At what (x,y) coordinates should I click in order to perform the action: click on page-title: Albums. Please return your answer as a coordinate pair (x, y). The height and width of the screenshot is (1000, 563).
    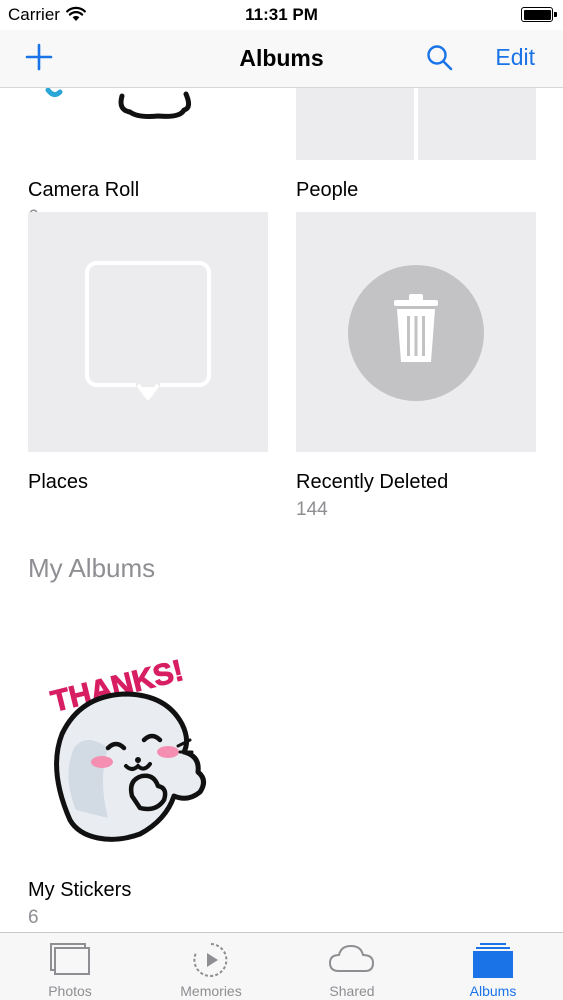
    Looking at the image, I should click on (281, 58).